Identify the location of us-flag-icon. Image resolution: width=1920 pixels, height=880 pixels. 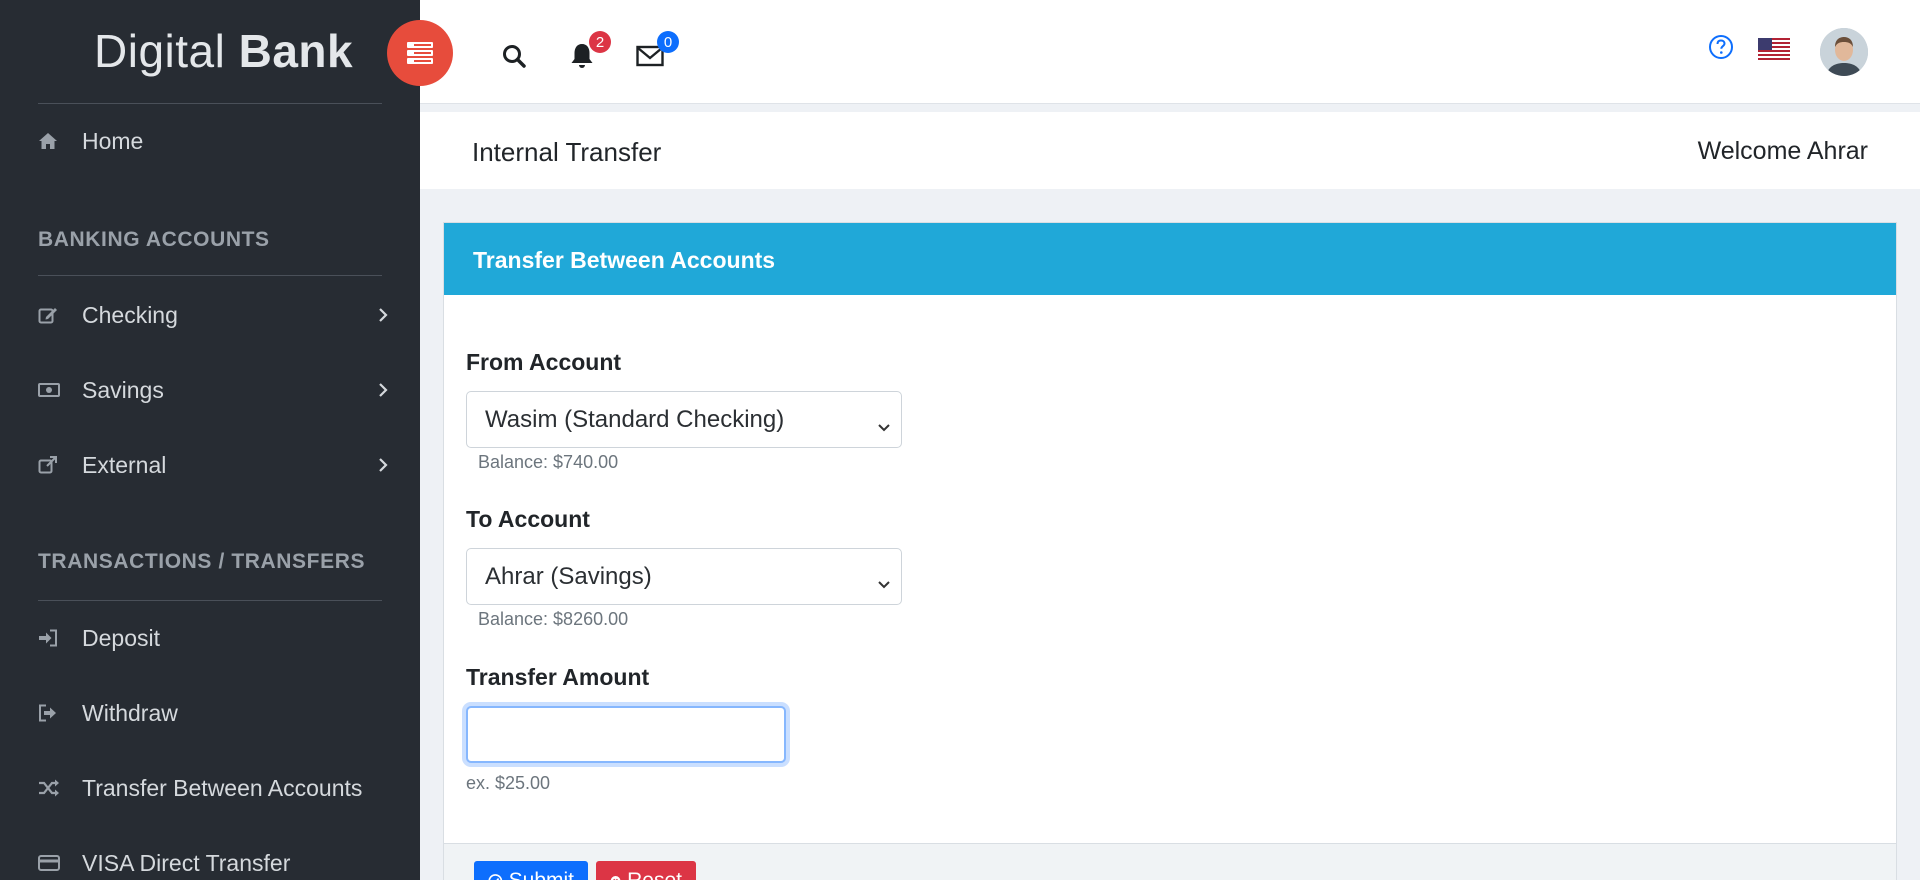
(1774, 50).